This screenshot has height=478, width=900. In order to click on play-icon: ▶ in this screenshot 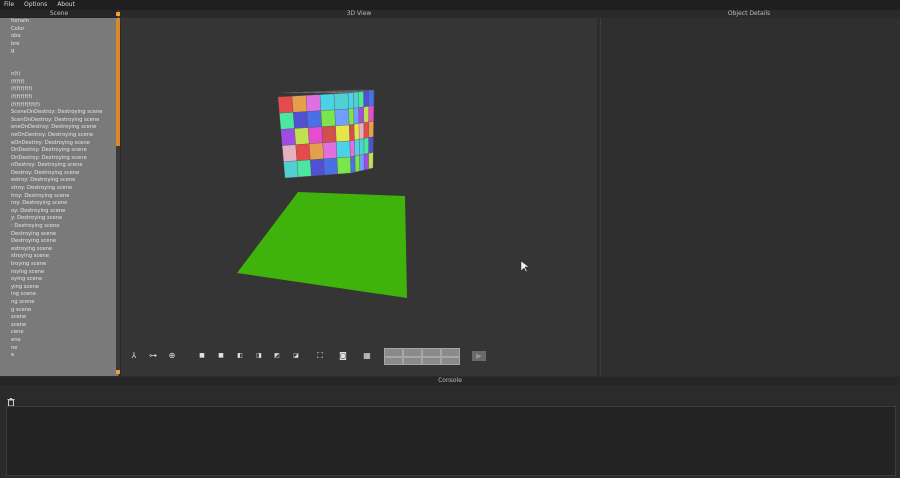, I will do `click(479, 356)`.